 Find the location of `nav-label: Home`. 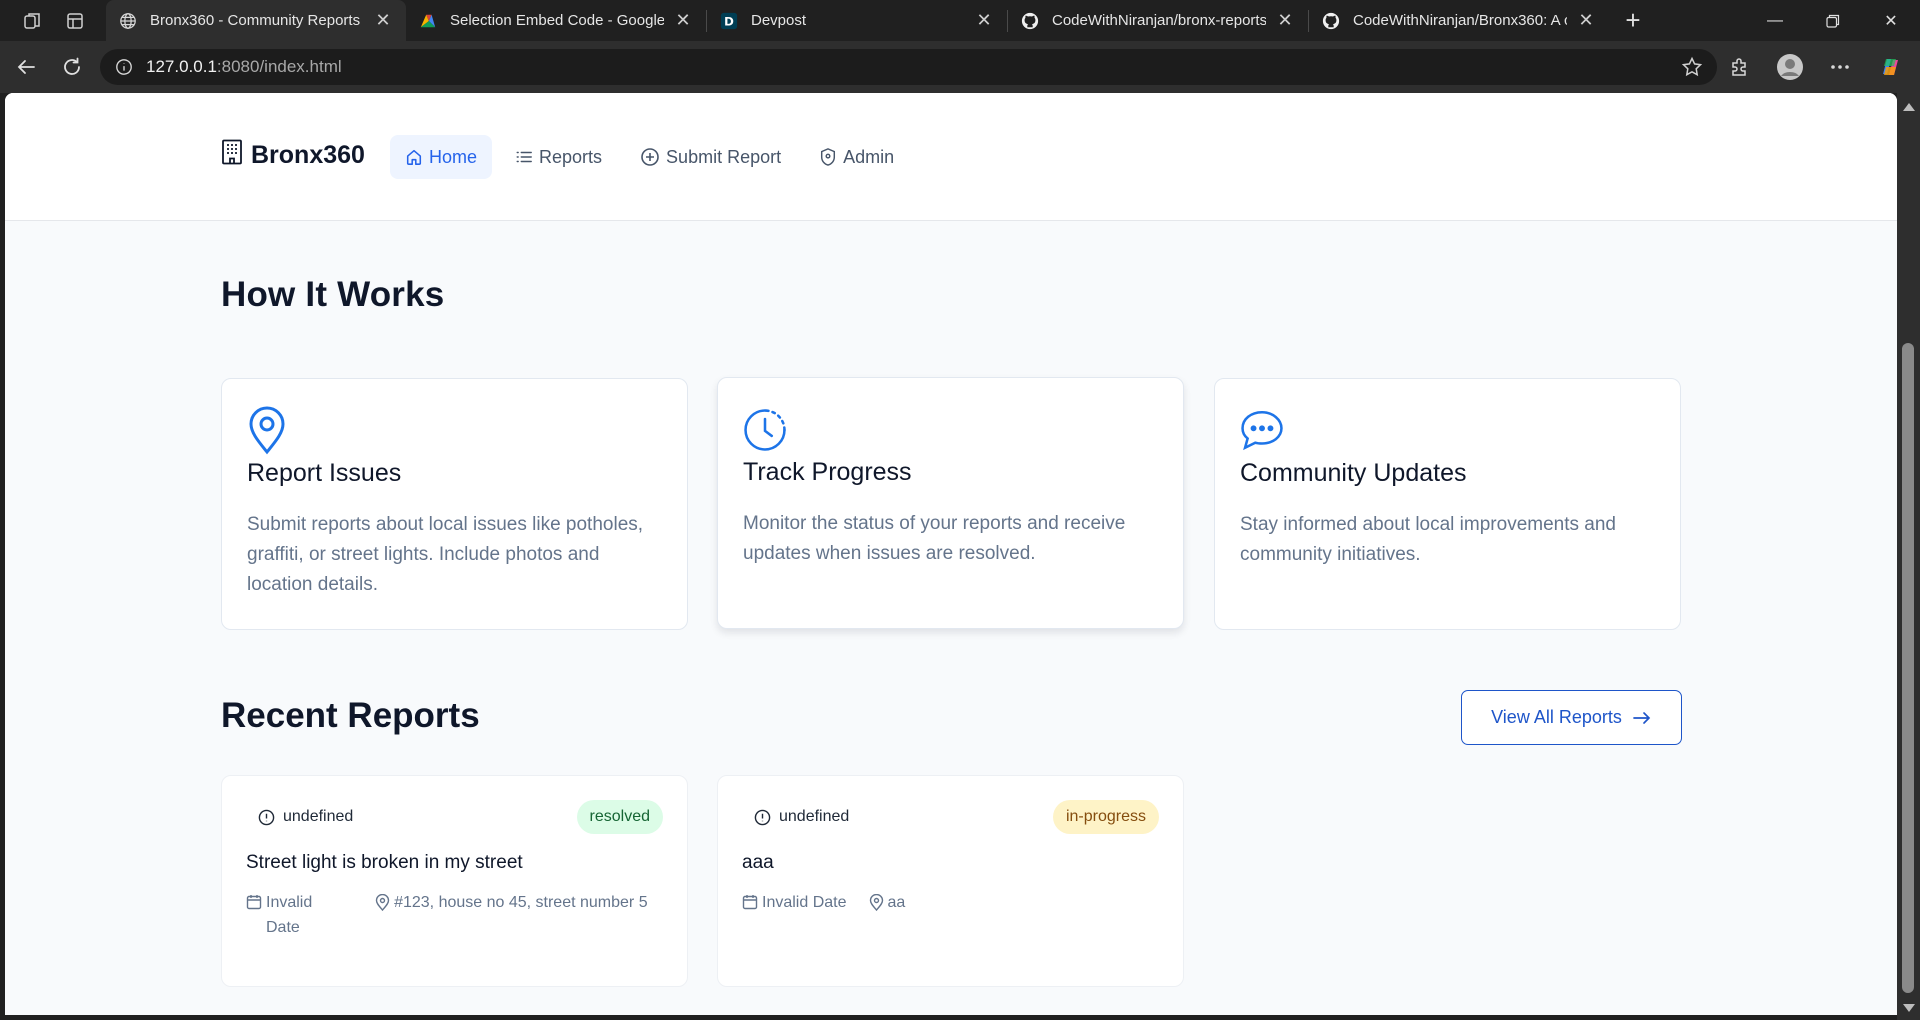

nav-label: Home is located at coordinates (453, 156).